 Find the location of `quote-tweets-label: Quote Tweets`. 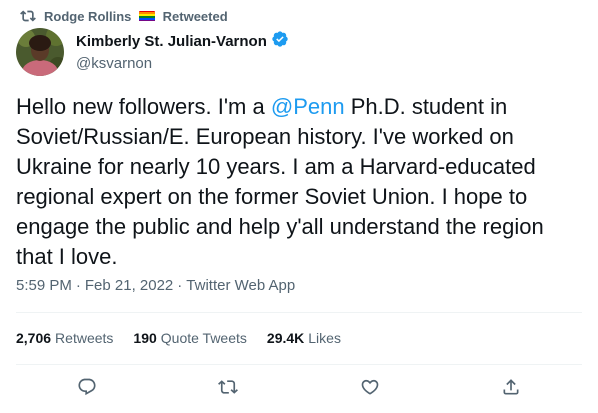

quote-tweets-label: Quote Tweets is located at coordinates (203, 338).